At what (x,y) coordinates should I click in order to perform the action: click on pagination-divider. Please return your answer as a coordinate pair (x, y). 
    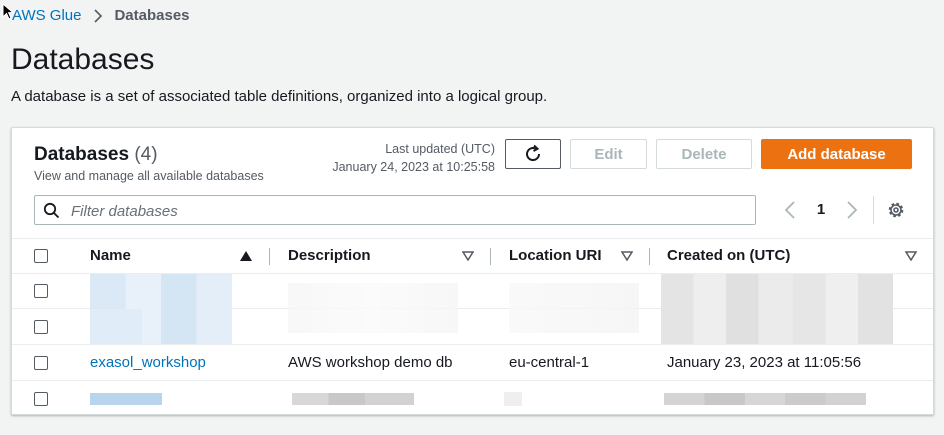
    Looking at the image, I should click on (873, 210).